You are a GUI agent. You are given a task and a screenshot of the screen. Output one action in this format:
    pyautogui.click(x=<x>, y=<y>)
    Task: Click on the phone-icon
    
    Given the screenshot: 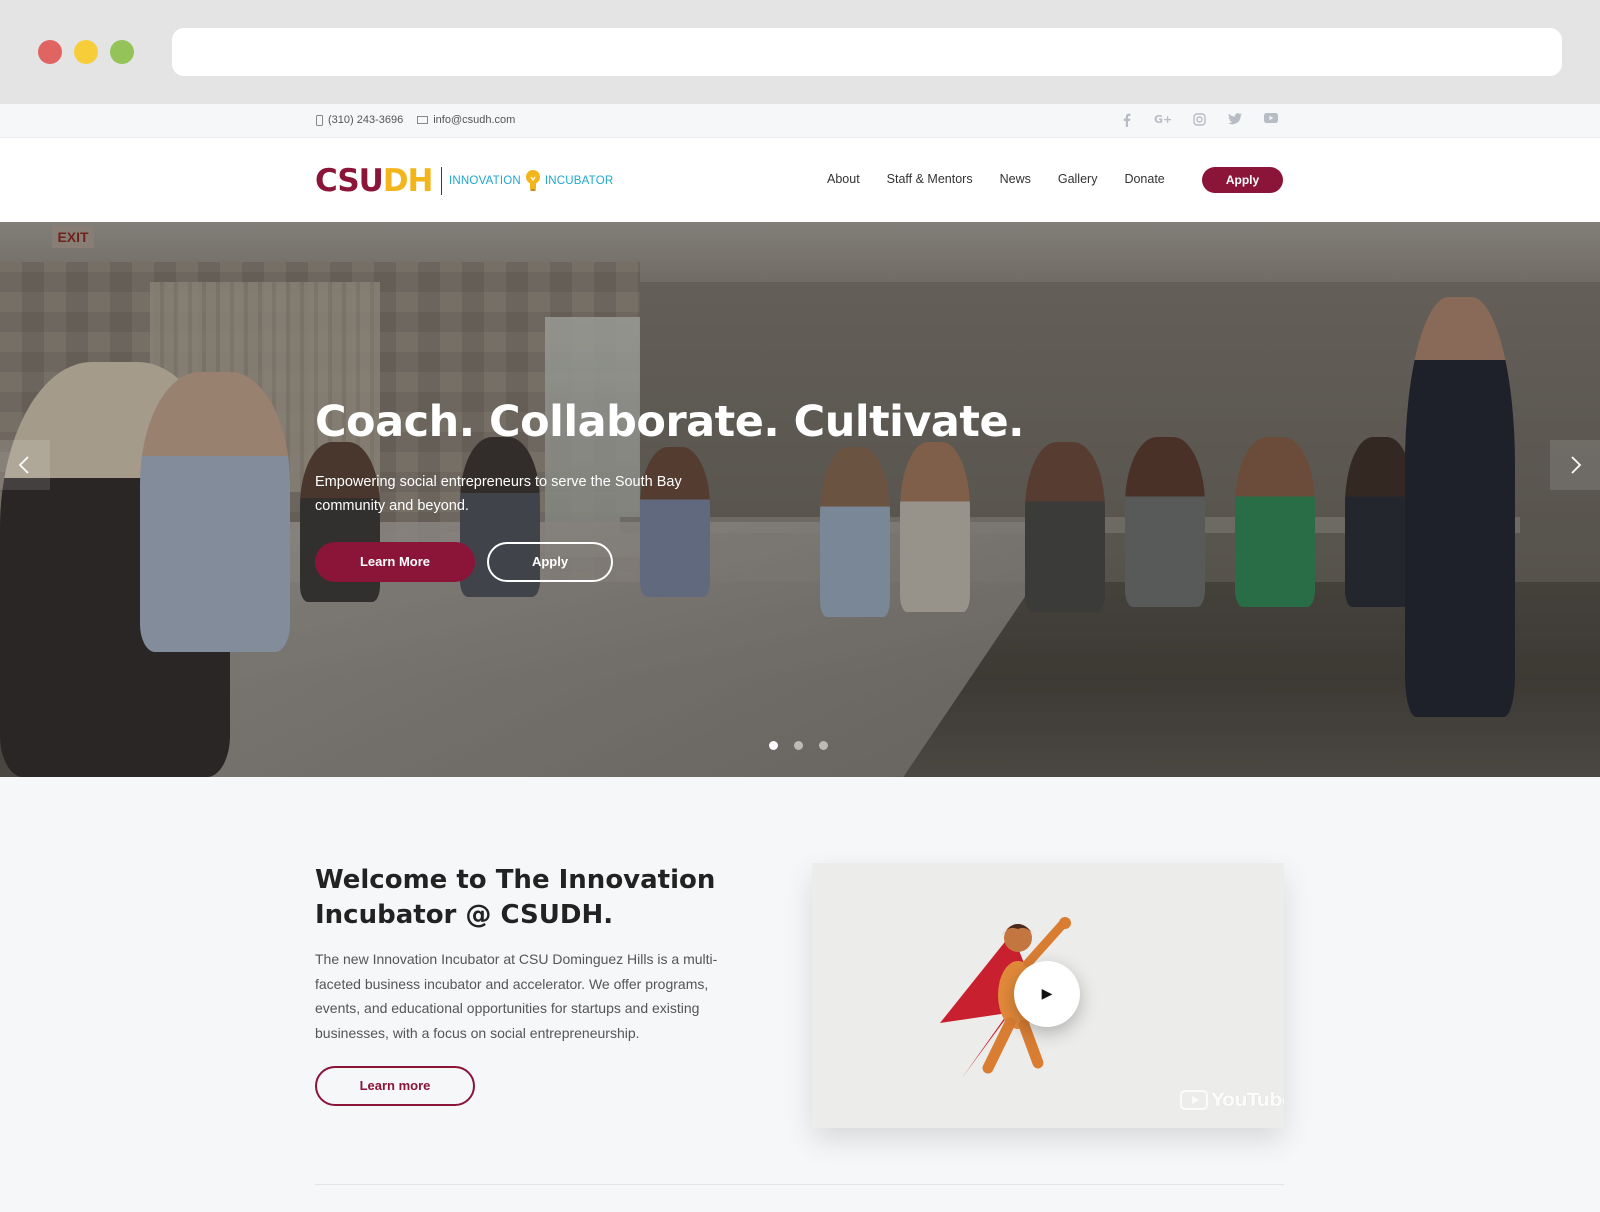 What is the action you would take?
    pyautogui.click(x=319, y=120)
    